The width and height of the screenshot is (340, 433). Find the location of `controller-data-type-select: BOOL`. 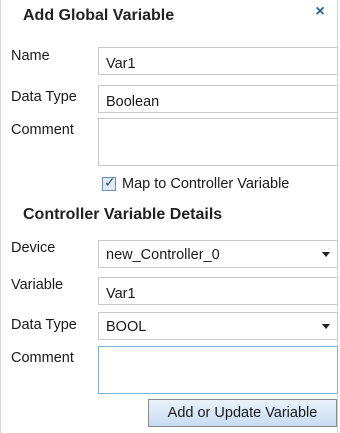

controller-data-type-select: BOOL is located at coordinates (218, 326).